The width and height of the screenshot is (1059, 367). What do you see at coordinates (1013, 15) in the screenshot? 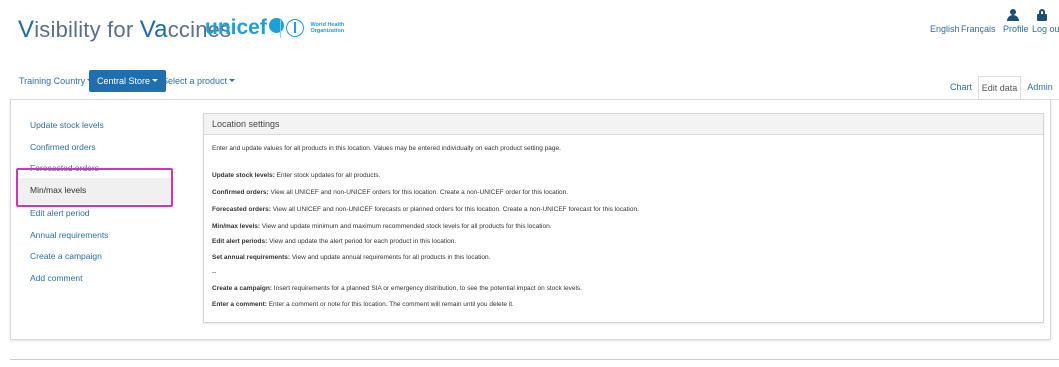
I see `user-icon` at bounding box center [1013, 15].